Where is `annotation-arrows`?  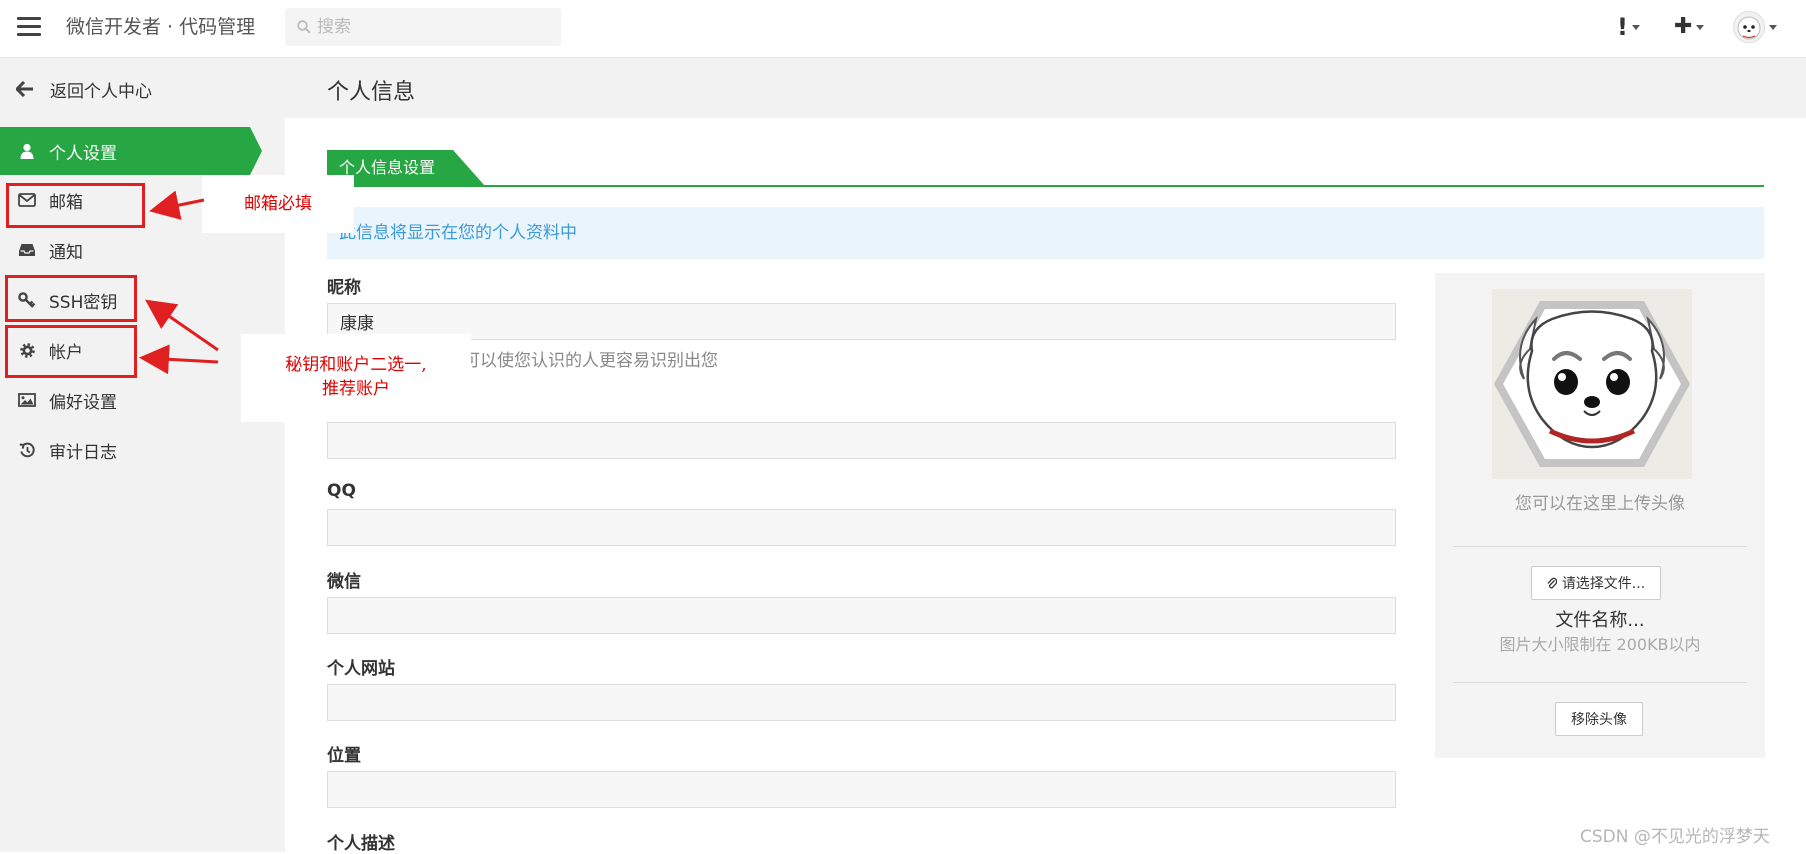
annotation-arrows is located at coordinates (179, 282).